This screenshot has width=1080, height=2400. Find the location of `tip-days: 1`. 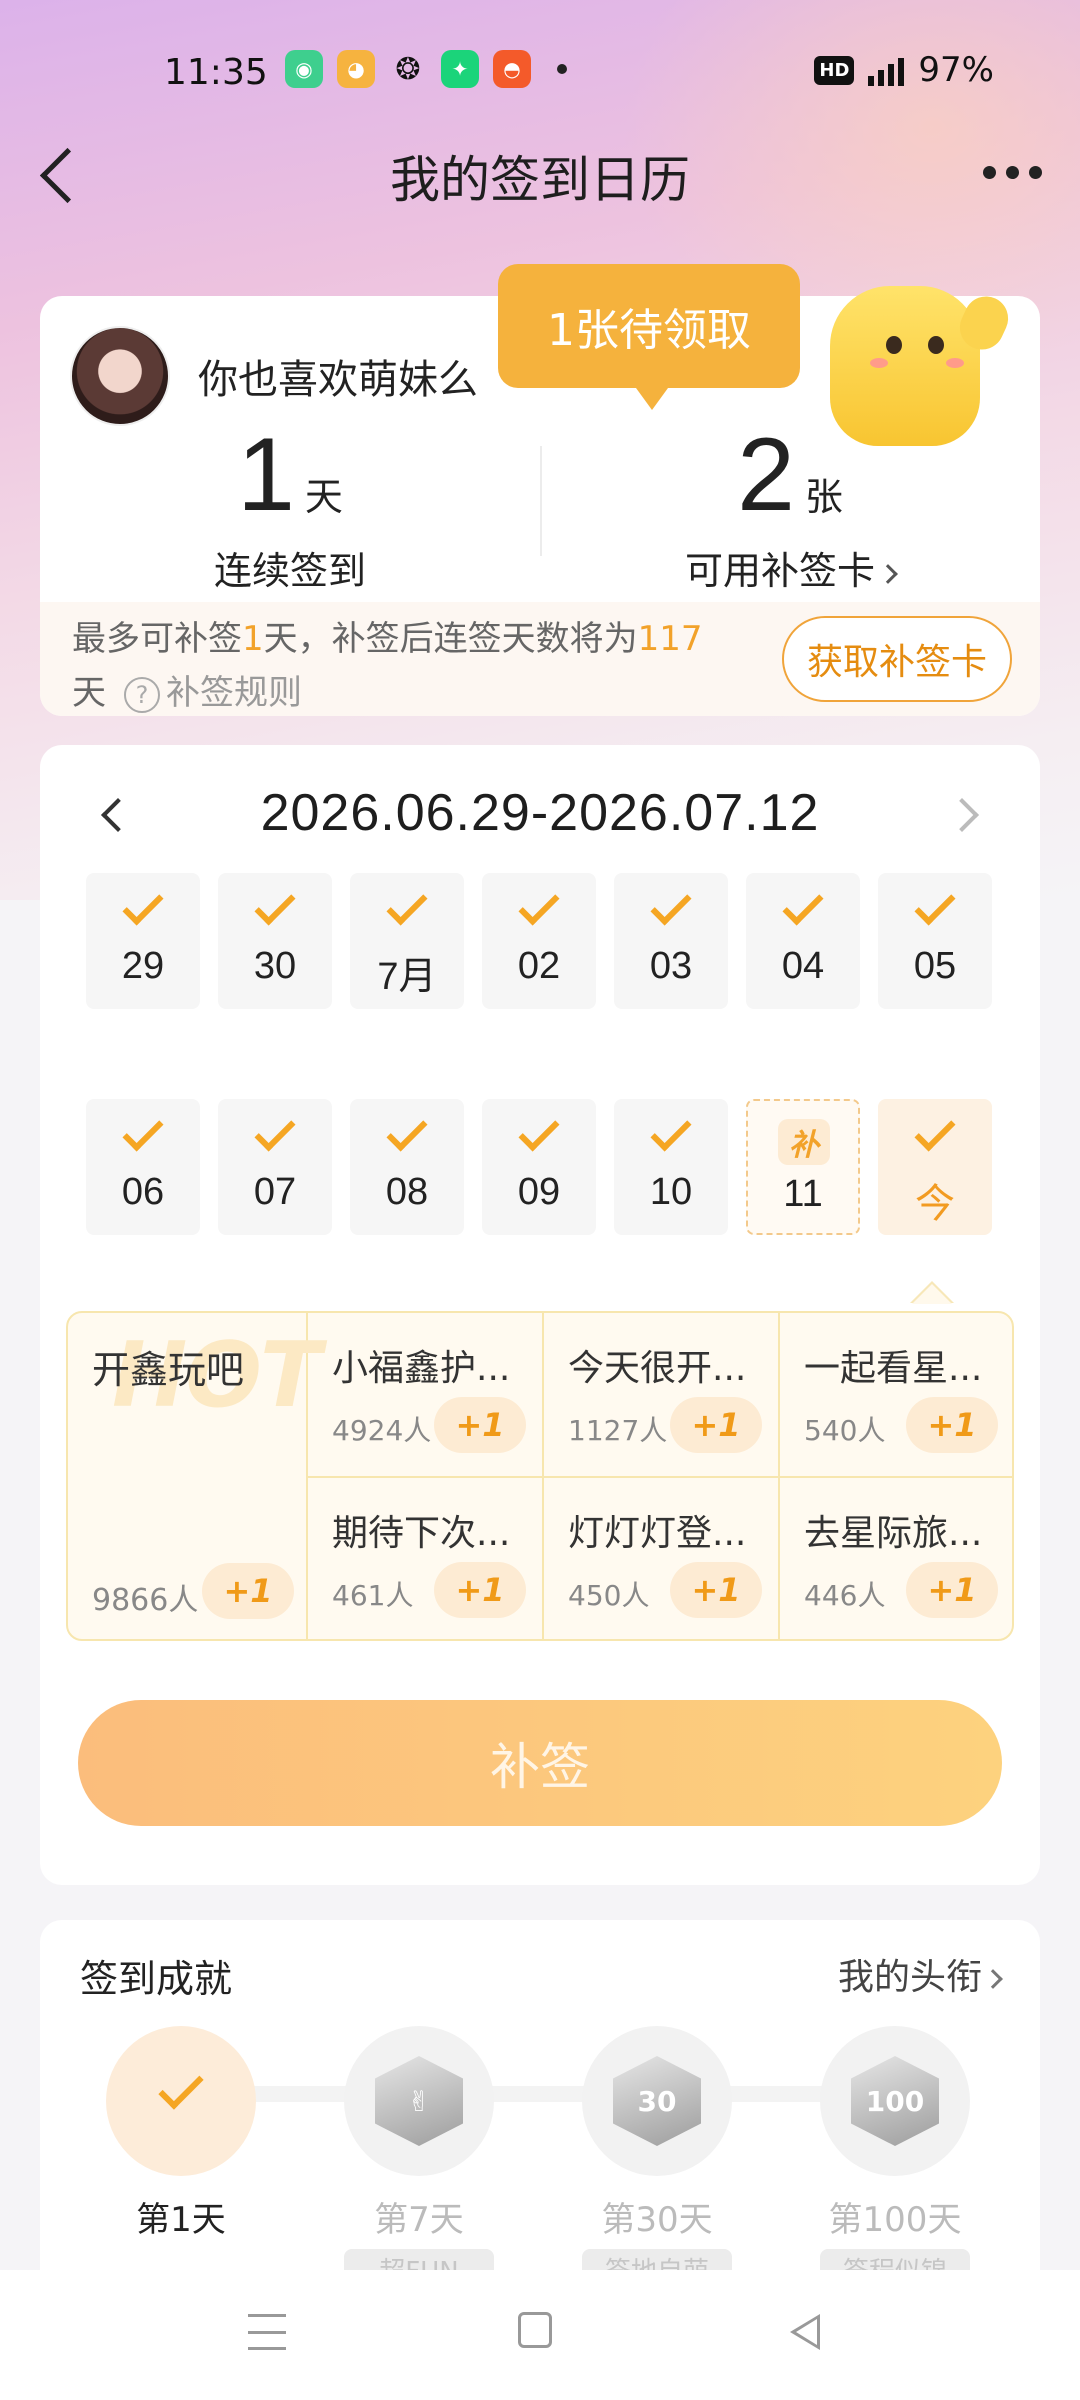

tip-days: 1 is located at coordinates (253, 639).